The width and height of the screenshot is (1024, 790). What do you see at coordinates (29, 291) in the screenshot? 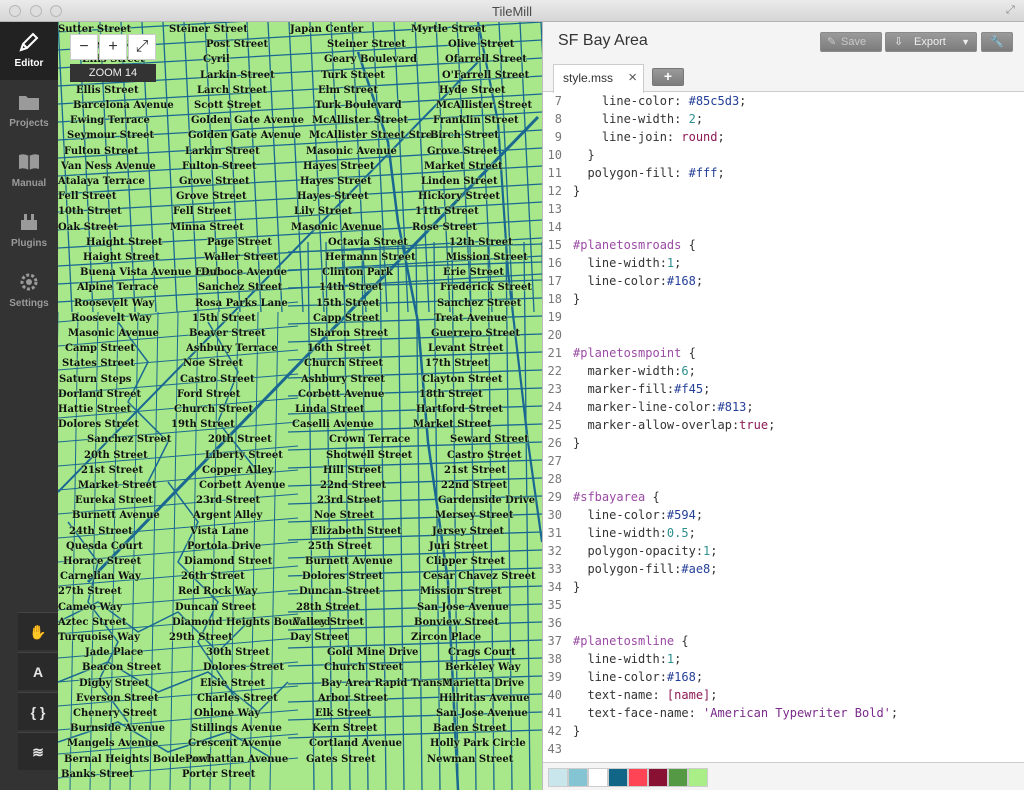
I see `sidebar-item-settings: Settings` at bounding box center [29, 291].